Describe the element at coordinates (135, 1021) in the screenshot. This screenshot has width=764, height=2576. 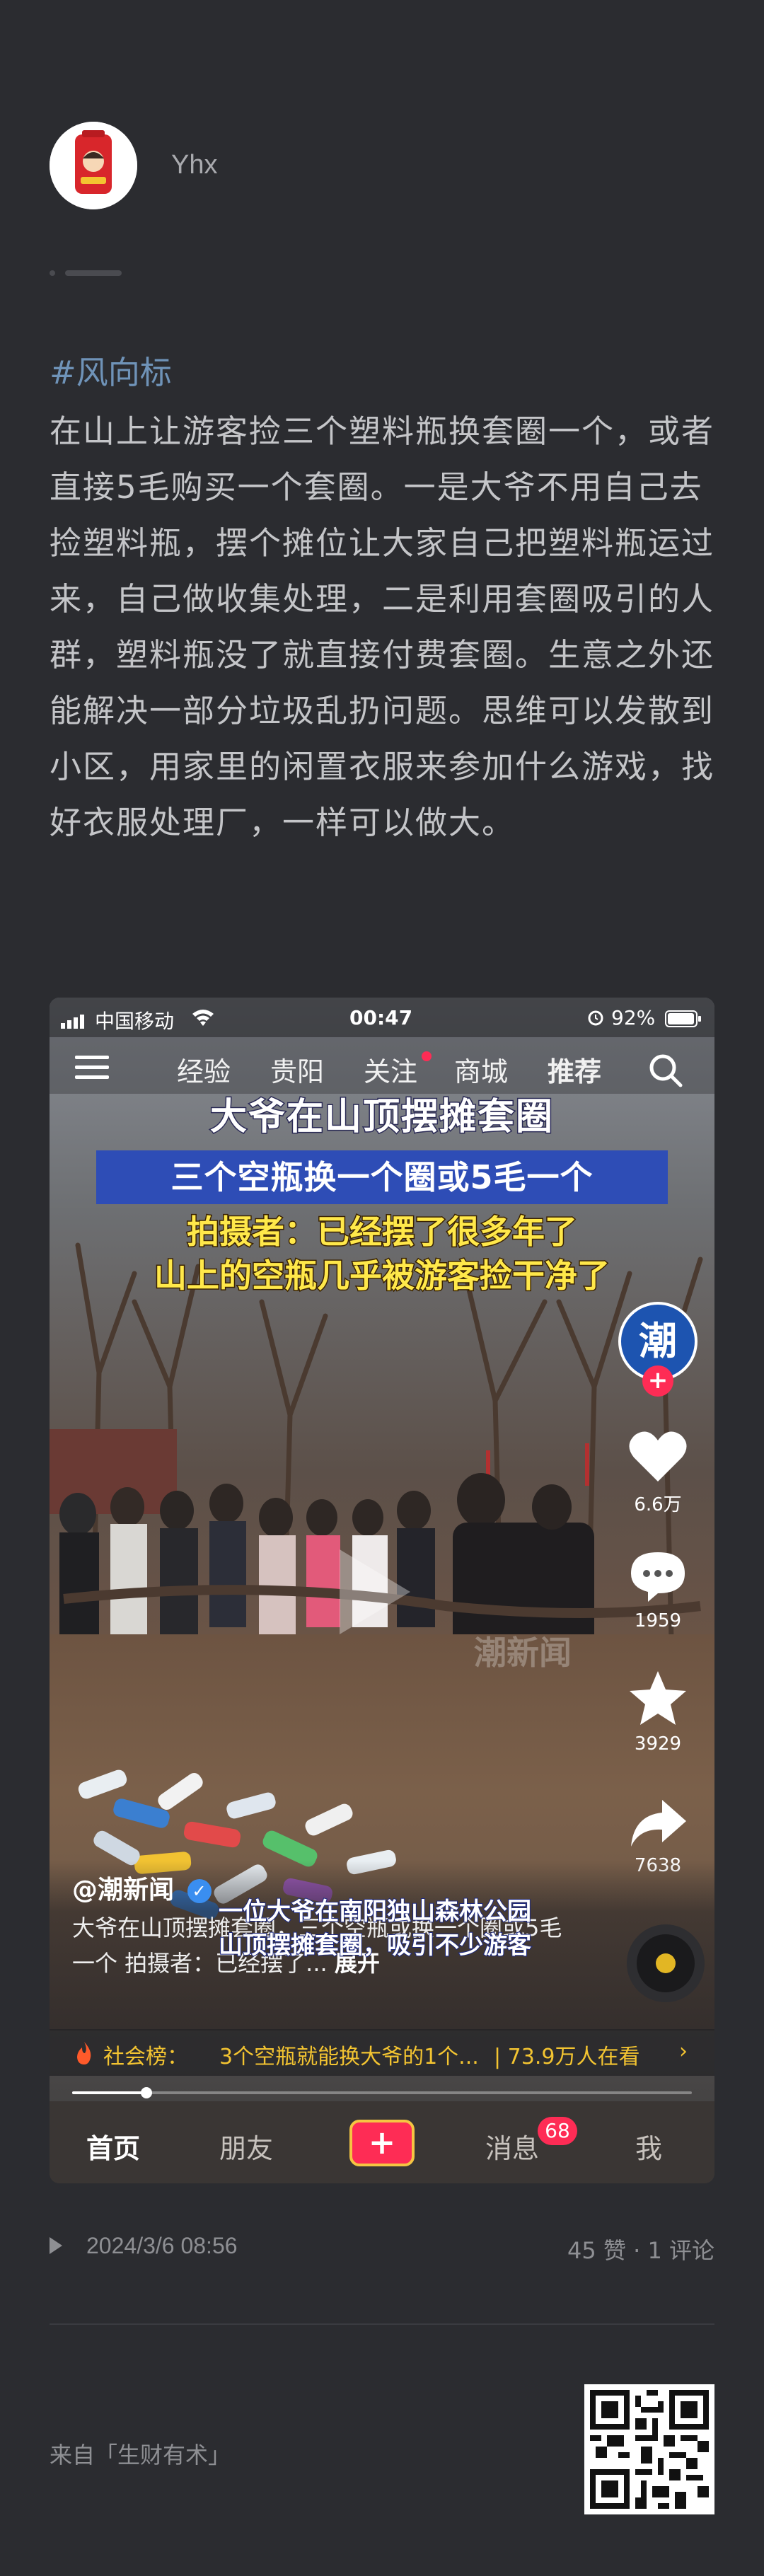
I see `carrier-name: 中国移动` at that location.